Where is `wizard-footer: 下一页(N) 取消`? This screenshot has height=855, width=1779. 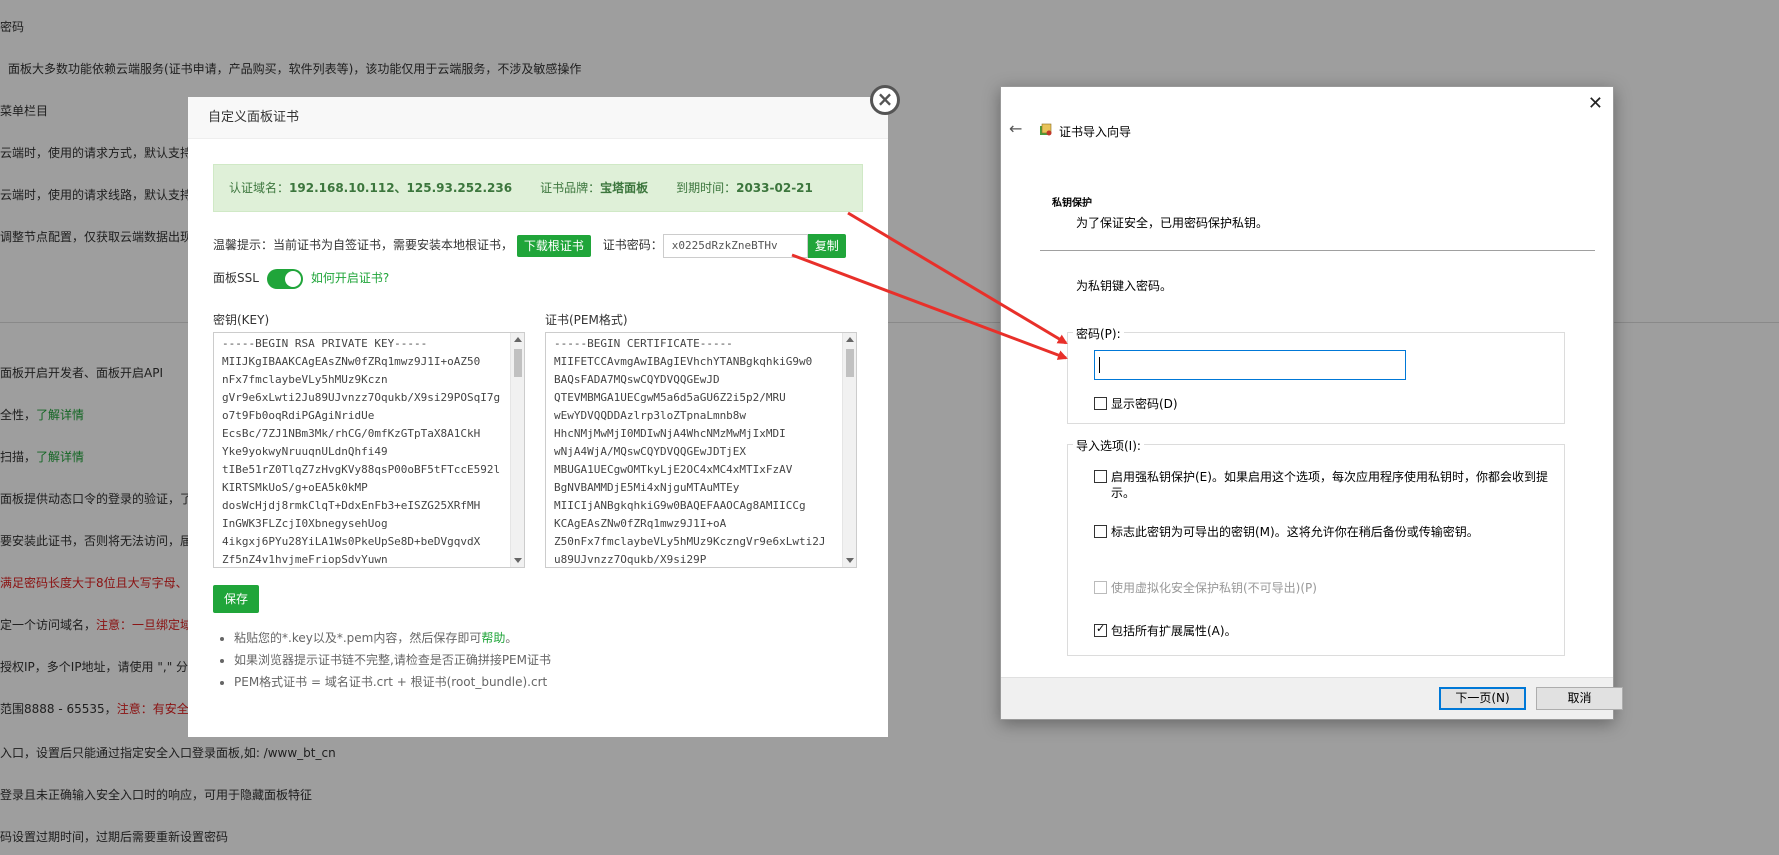 wizard-footer: 下一页(N) 取消 is located at coordinates (1312, 698).